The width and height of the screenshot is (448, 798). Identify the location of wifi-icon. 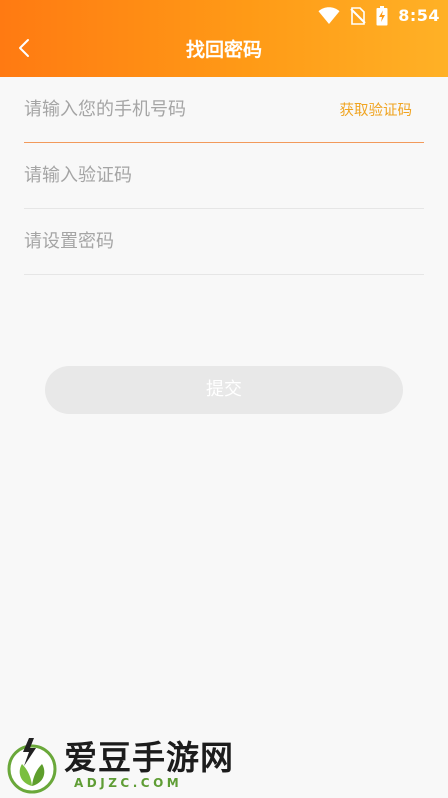
(329, 16).